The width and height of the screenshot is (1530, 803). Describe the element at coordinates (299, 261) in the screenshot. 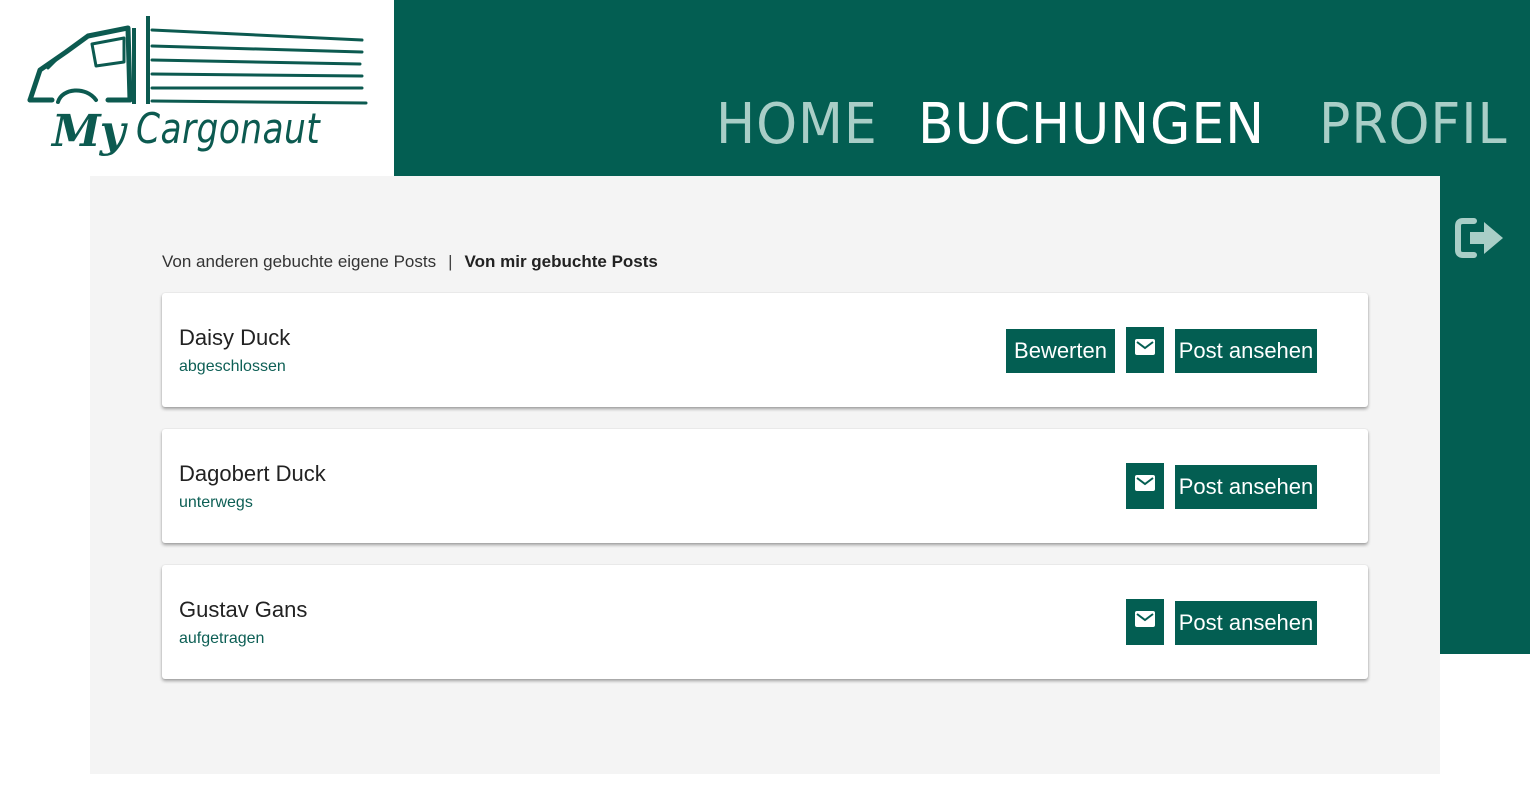

I see `tab-others-booked: Von anderen gebuchte eigene Posts` at that location.